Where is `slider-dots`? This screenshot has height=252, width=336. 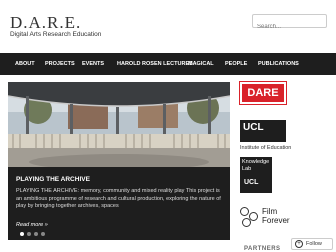
slider-dots is located at coordinates (32, 234).